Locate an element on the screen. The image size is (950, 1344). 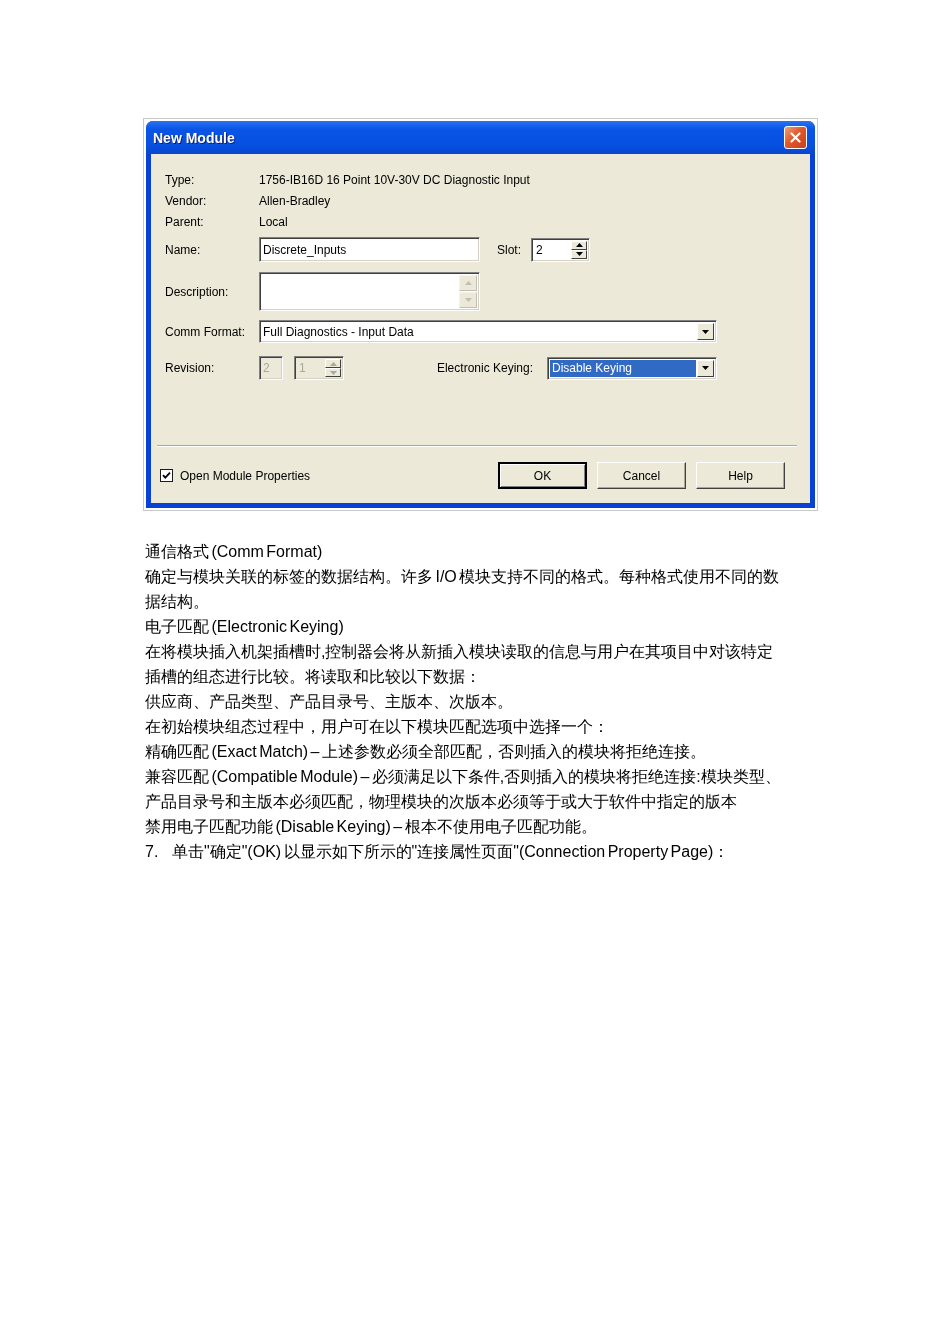
field-label: Slot: is located at coordinates (509, 249).